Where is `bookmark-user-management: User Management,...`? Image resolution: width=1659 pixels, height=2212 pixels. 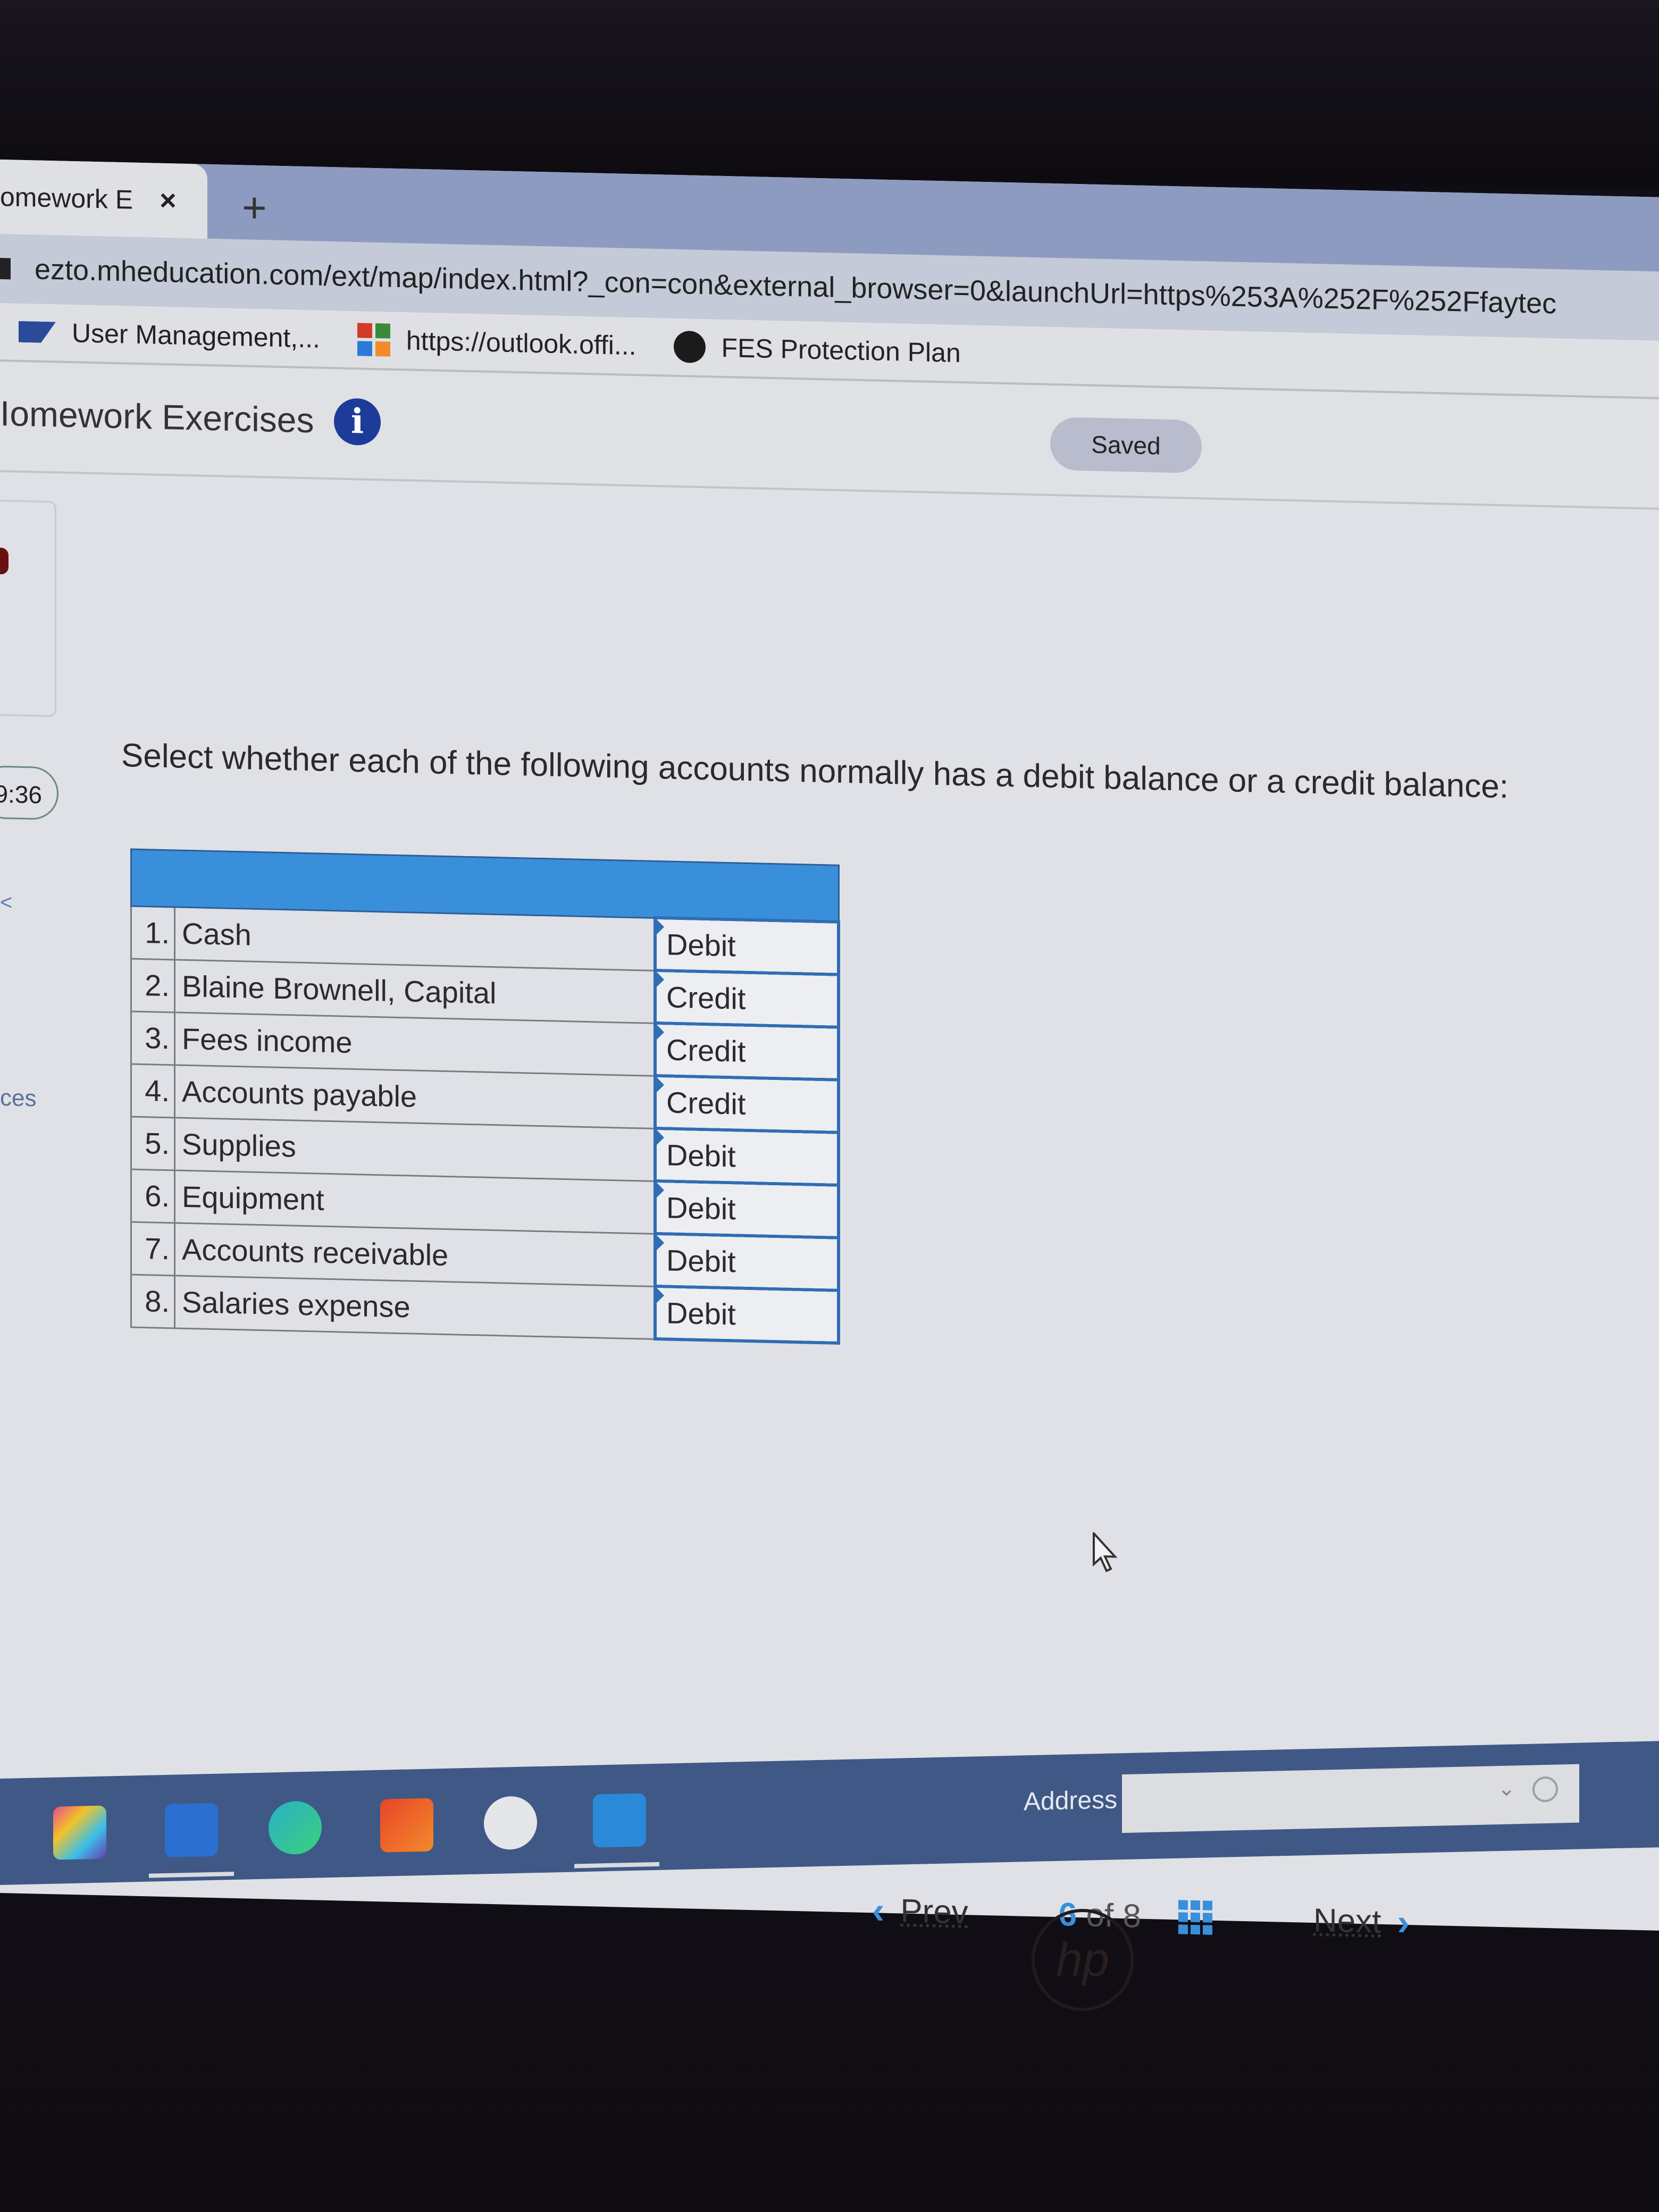 bookmark-user-management: User Management,... is located at coordinates (169, 335).